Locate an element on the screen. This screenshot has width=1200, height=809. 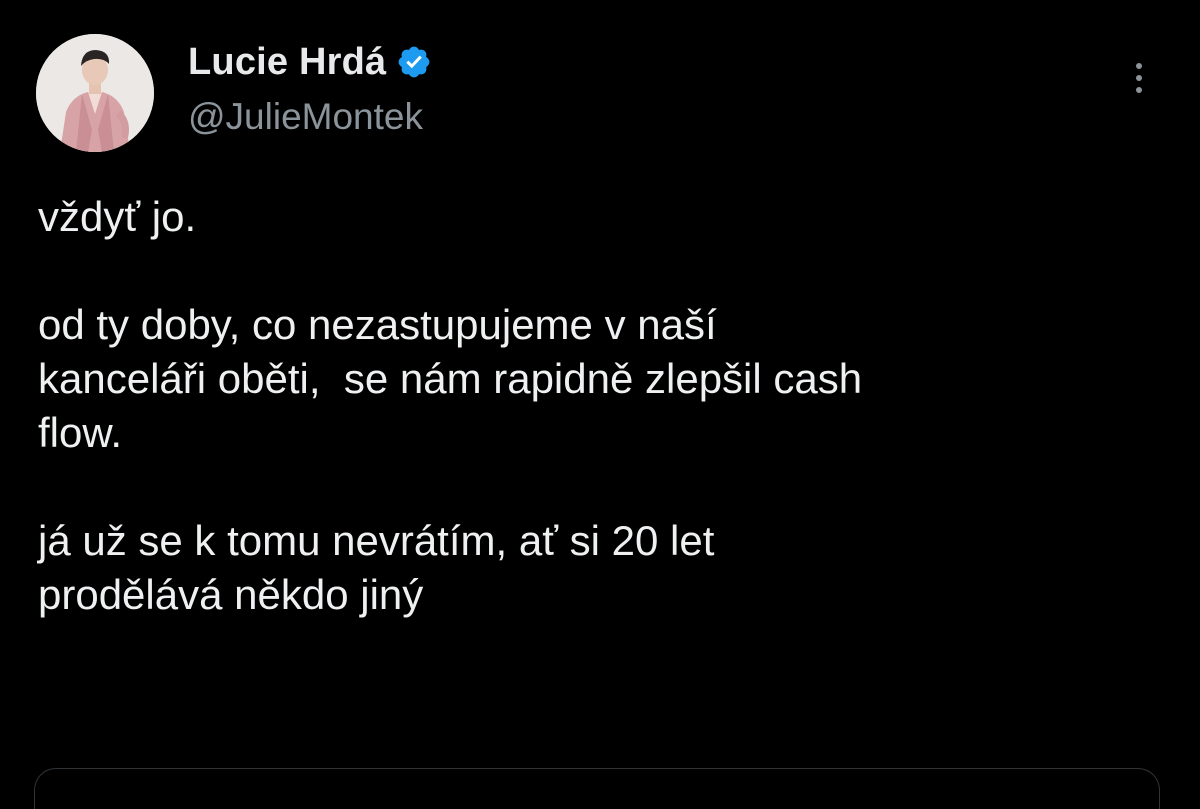
verified-badge-icon is located at coordinates (414, 62).